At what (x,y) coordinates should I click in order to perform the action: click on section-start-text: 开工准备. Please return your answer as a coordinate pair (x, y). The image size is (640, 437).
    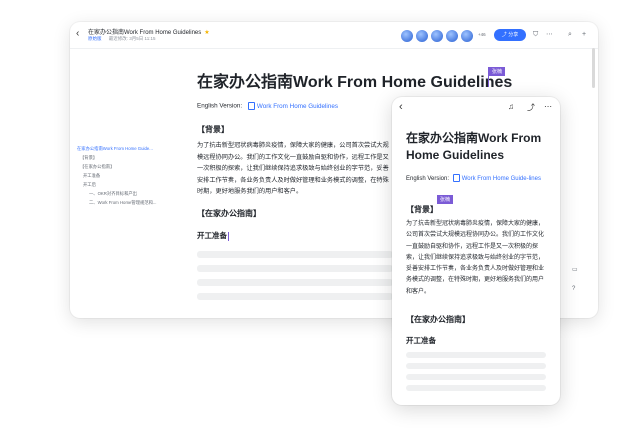
    Looking at the image, I should click on (212, 235).